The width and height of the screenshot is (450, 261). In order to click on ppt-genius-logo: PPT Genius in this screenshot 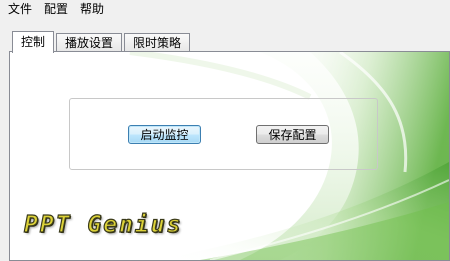, I will do `click(103, 224)`.